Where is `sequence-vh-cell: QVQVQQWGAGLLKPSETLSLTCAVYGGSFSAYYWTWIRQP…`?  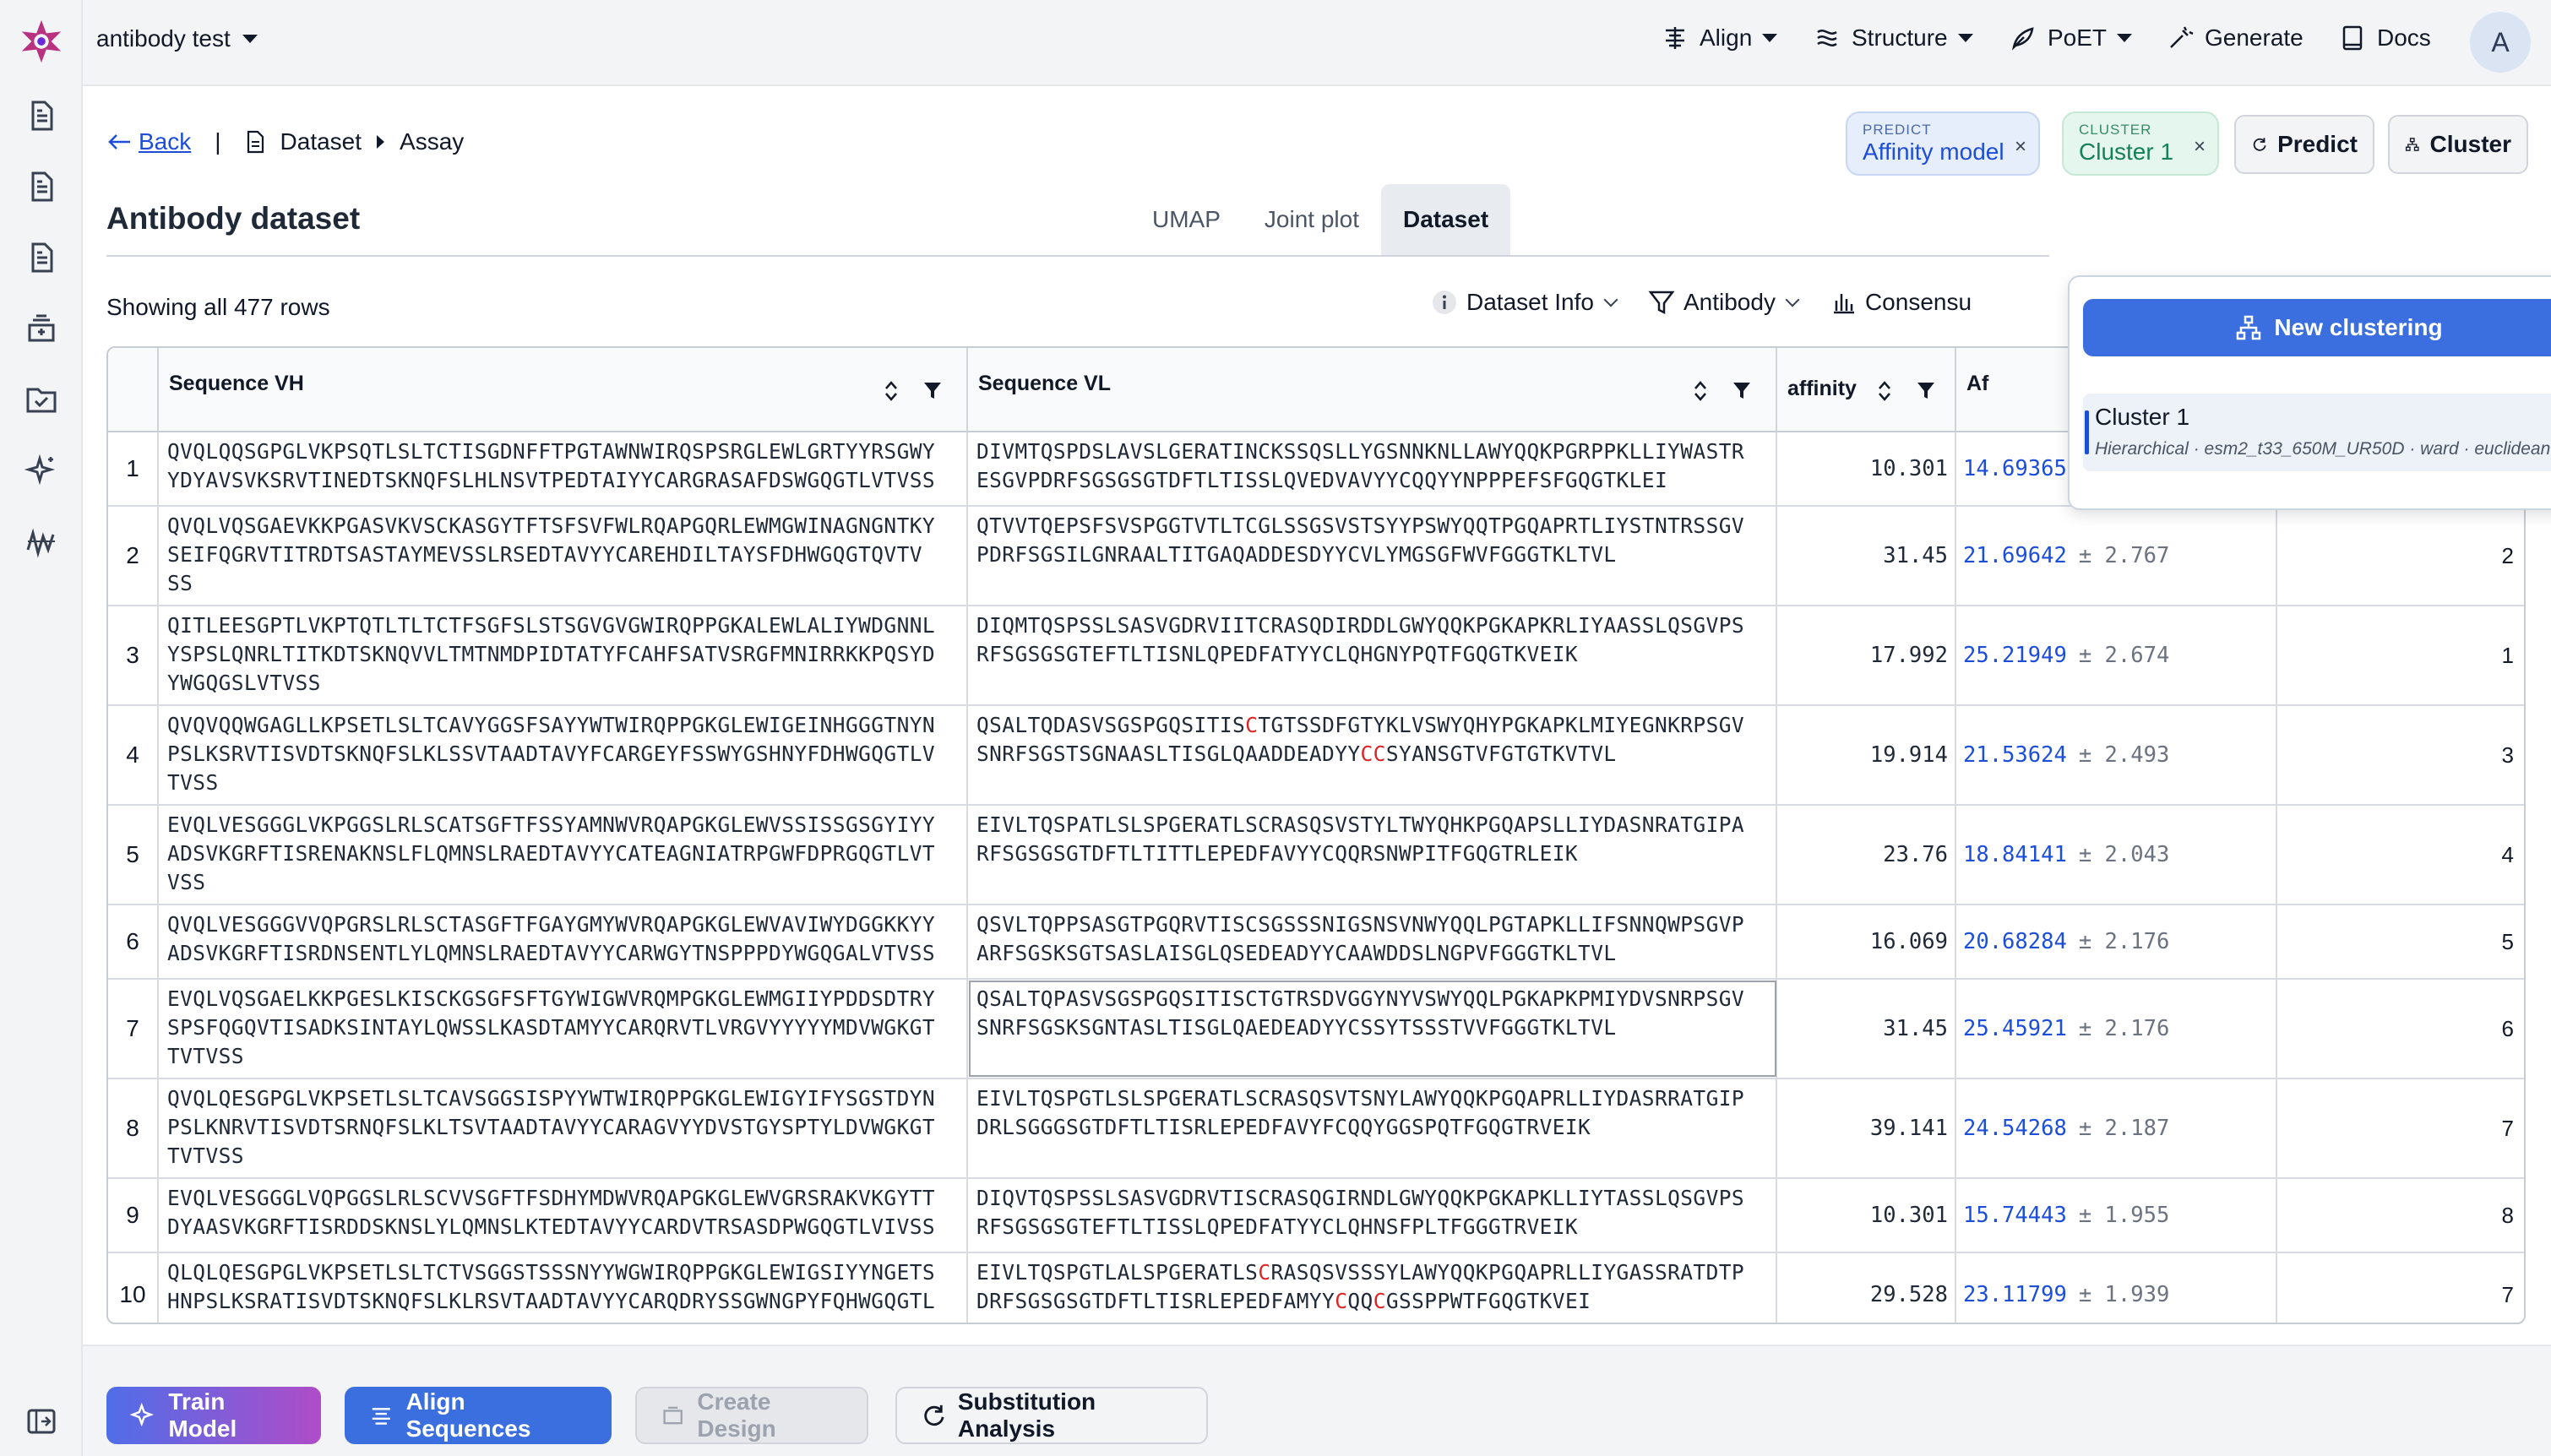
sequence-vh-cell: QVQVQQWGAGLLKPSETLSLTCAVYGGSFSAYYWTWIRQP… is located at coordinates (563, 755).